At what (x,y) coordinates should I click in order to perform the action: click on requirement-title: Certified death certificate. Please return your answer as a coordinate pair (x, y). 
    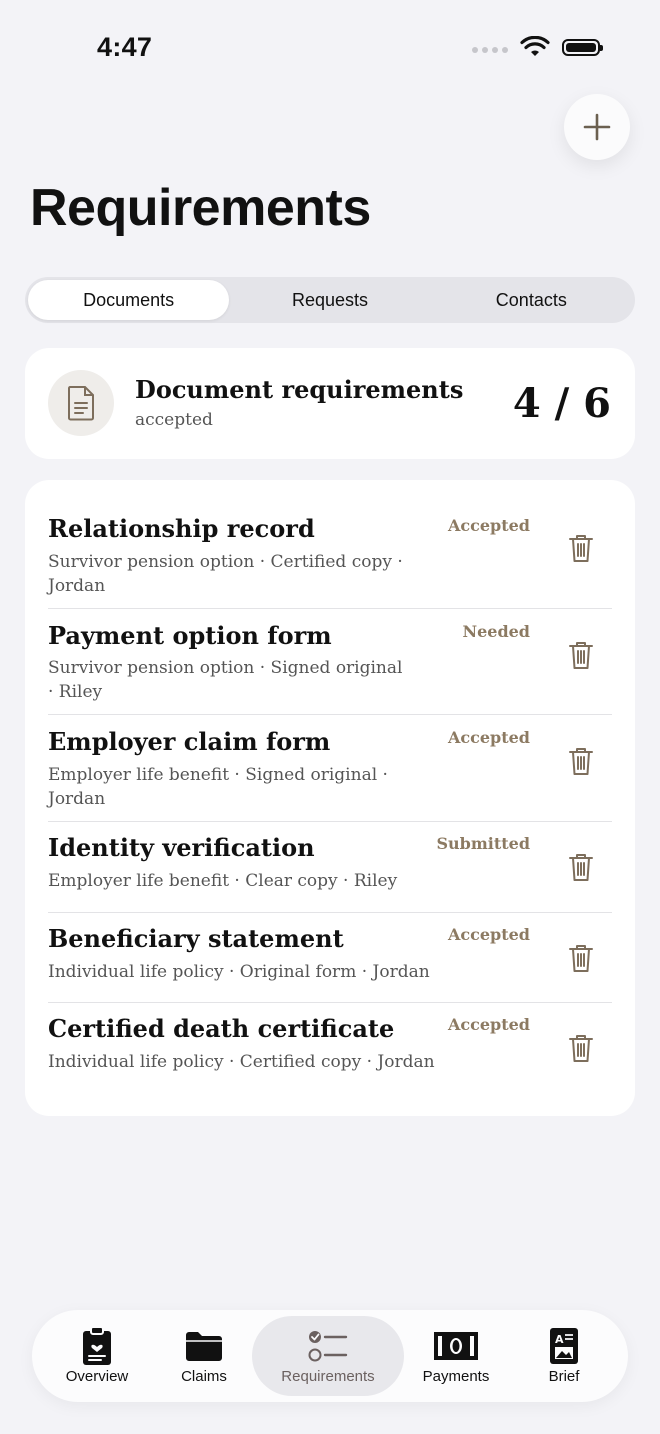
    Looking at the image, I should click on (221, 1028).